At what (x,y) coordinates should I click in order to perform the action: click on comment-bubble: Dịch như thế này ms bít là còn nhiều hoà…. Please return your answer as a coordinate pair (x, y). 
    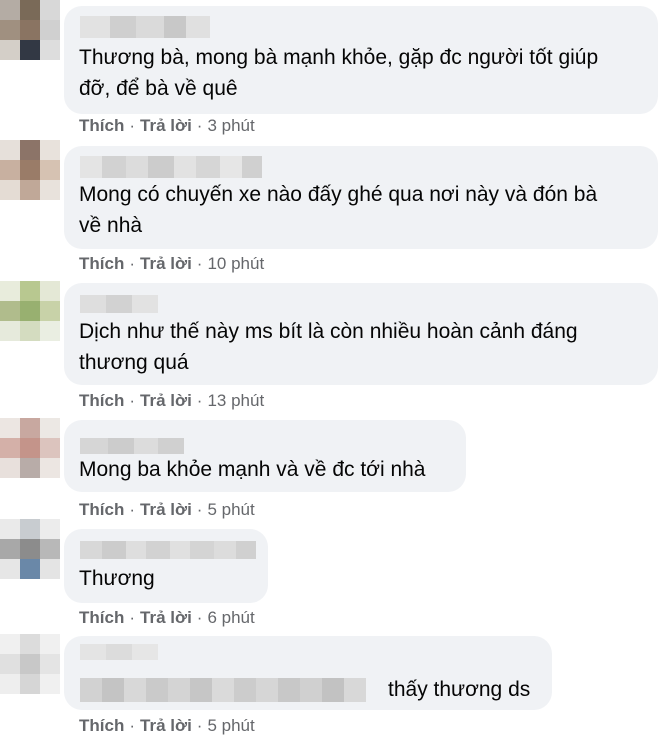
    Looking at the image, I should click on (361, 334).